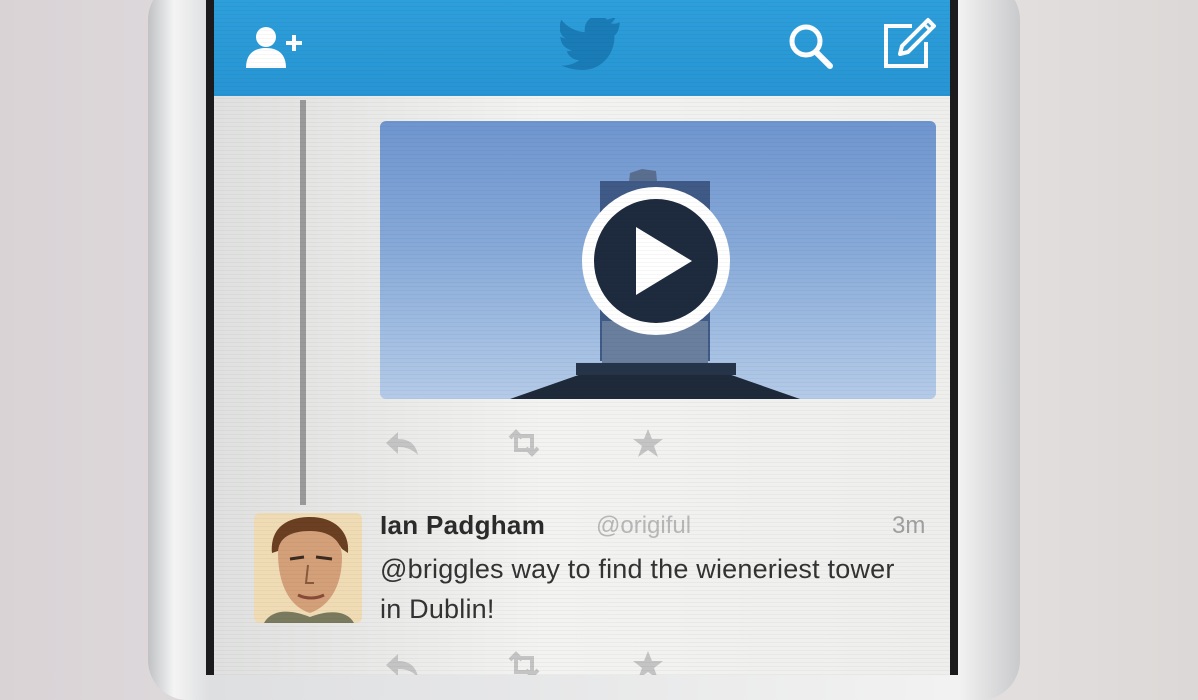  Describe the element at coordinates (303, 302) in the screenshot. I see `conversation-line` at that location.